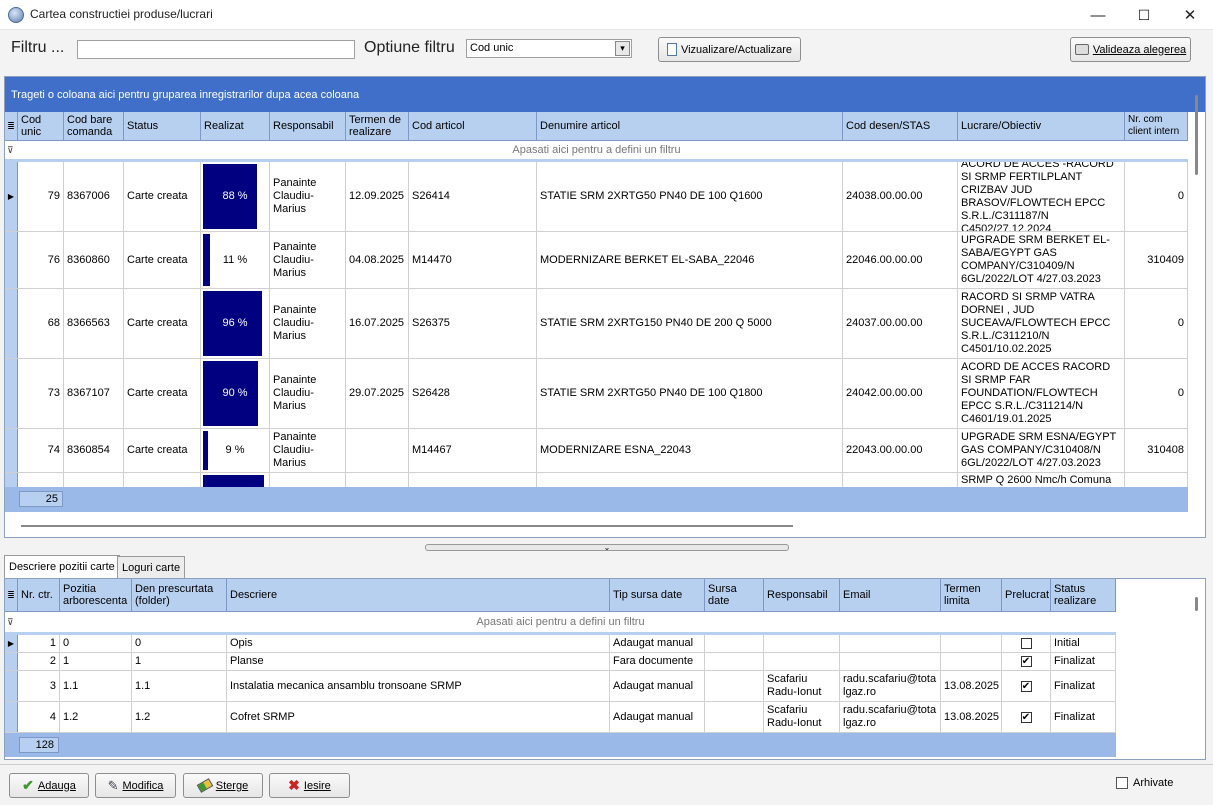 This screenshot has height=805, width=1213. What do you see at coordinates (162, 126) in the screenshot?
I see `col-status: Status` at bounding box center [162, 126].